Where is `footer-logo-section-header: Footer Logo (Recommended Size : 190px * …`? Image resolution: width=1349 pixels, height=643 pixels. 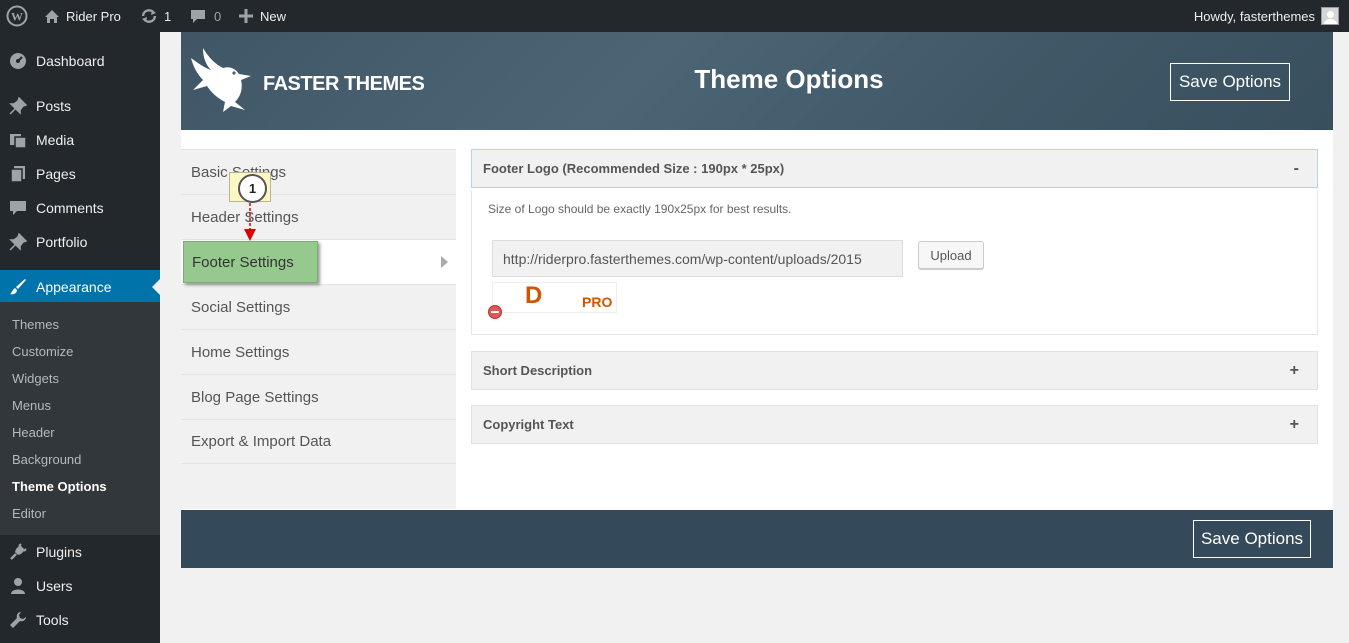 footer-logo-section-header: Footer Logo (Recommended Size : 190px * … is located at coordinates (894, 168).